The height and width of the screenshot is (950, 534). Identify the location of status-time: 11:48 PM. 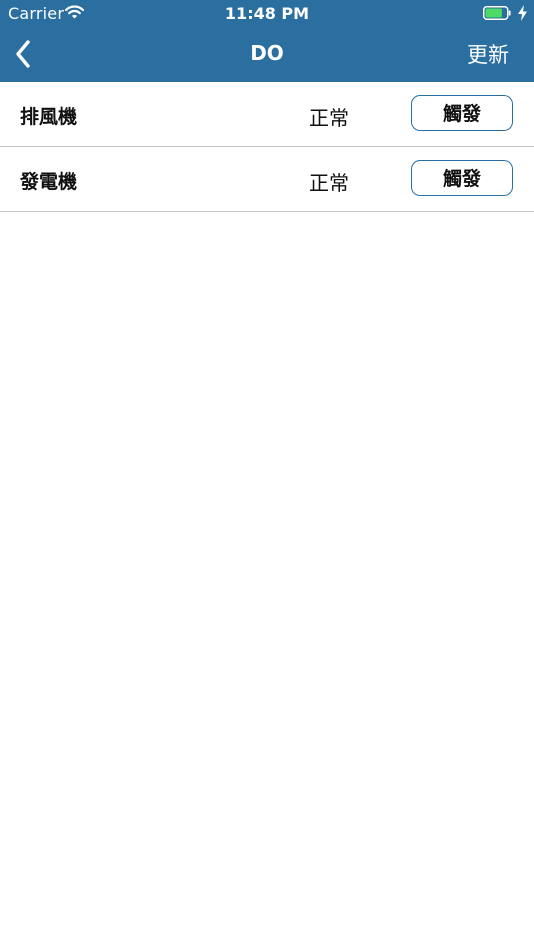
(267, 13).